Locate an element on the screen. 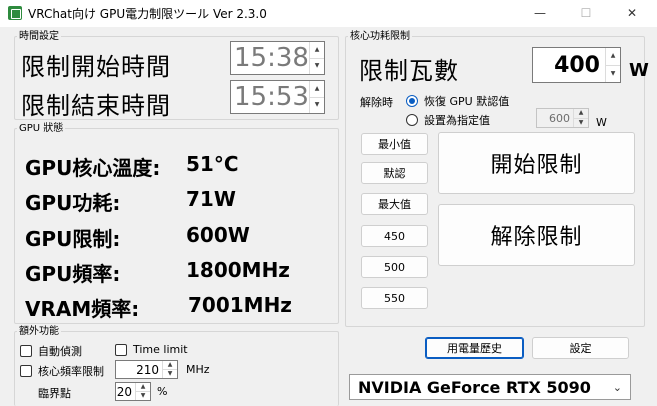 The image size is (657, 406). chevron-down-icon: ⌄ is located at coordinates (617, 387).